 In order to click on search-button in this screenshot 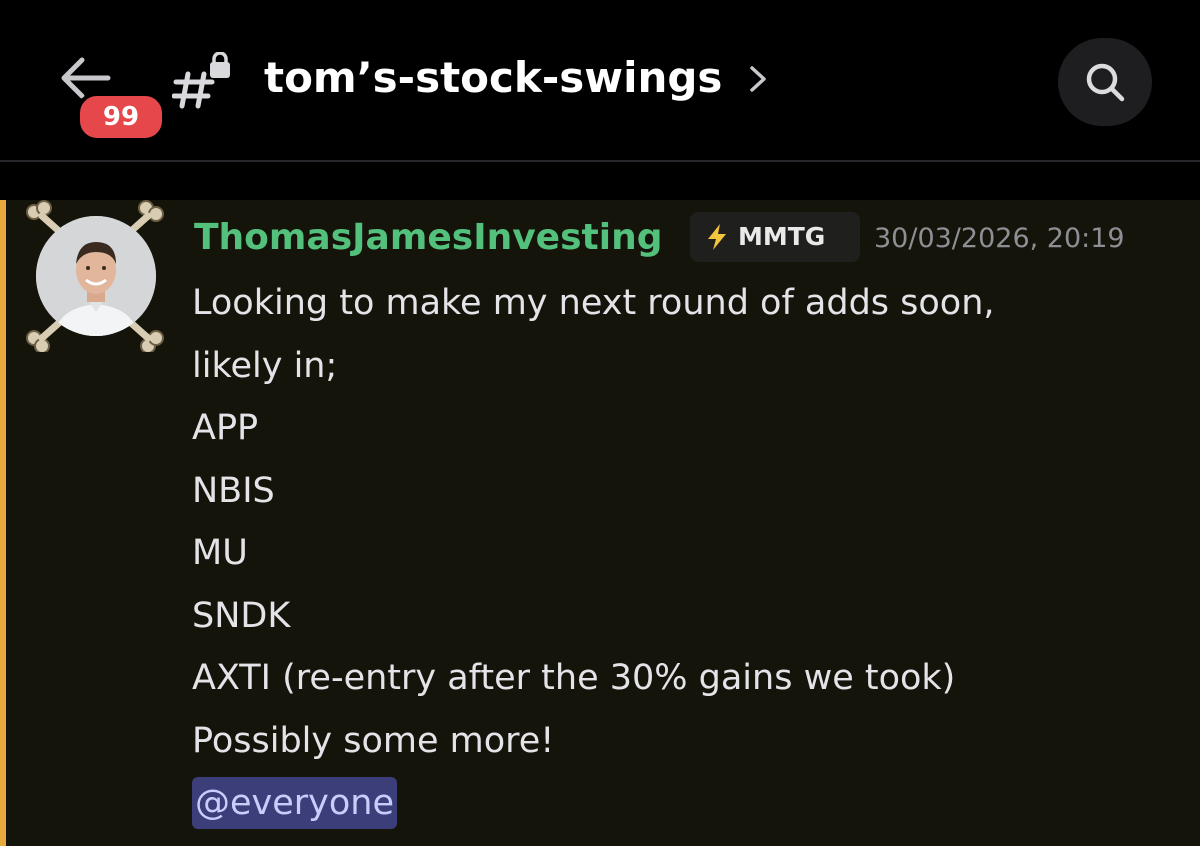, I will do `click(1105, 82)`.